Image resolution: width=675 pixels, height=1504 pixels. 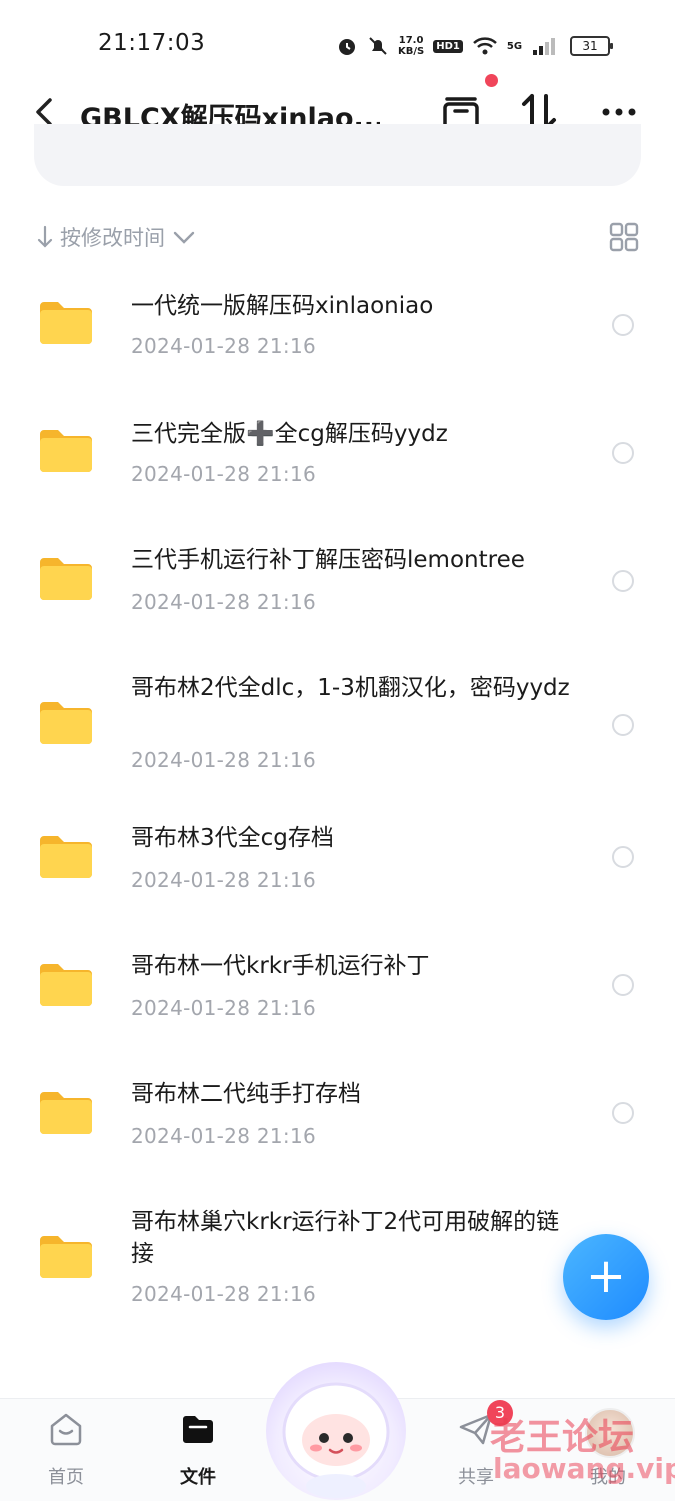 What do you see at coordinates (514, 46) in the screenshot?
I see `network-type: 5G` at bounding box center [514, 46].